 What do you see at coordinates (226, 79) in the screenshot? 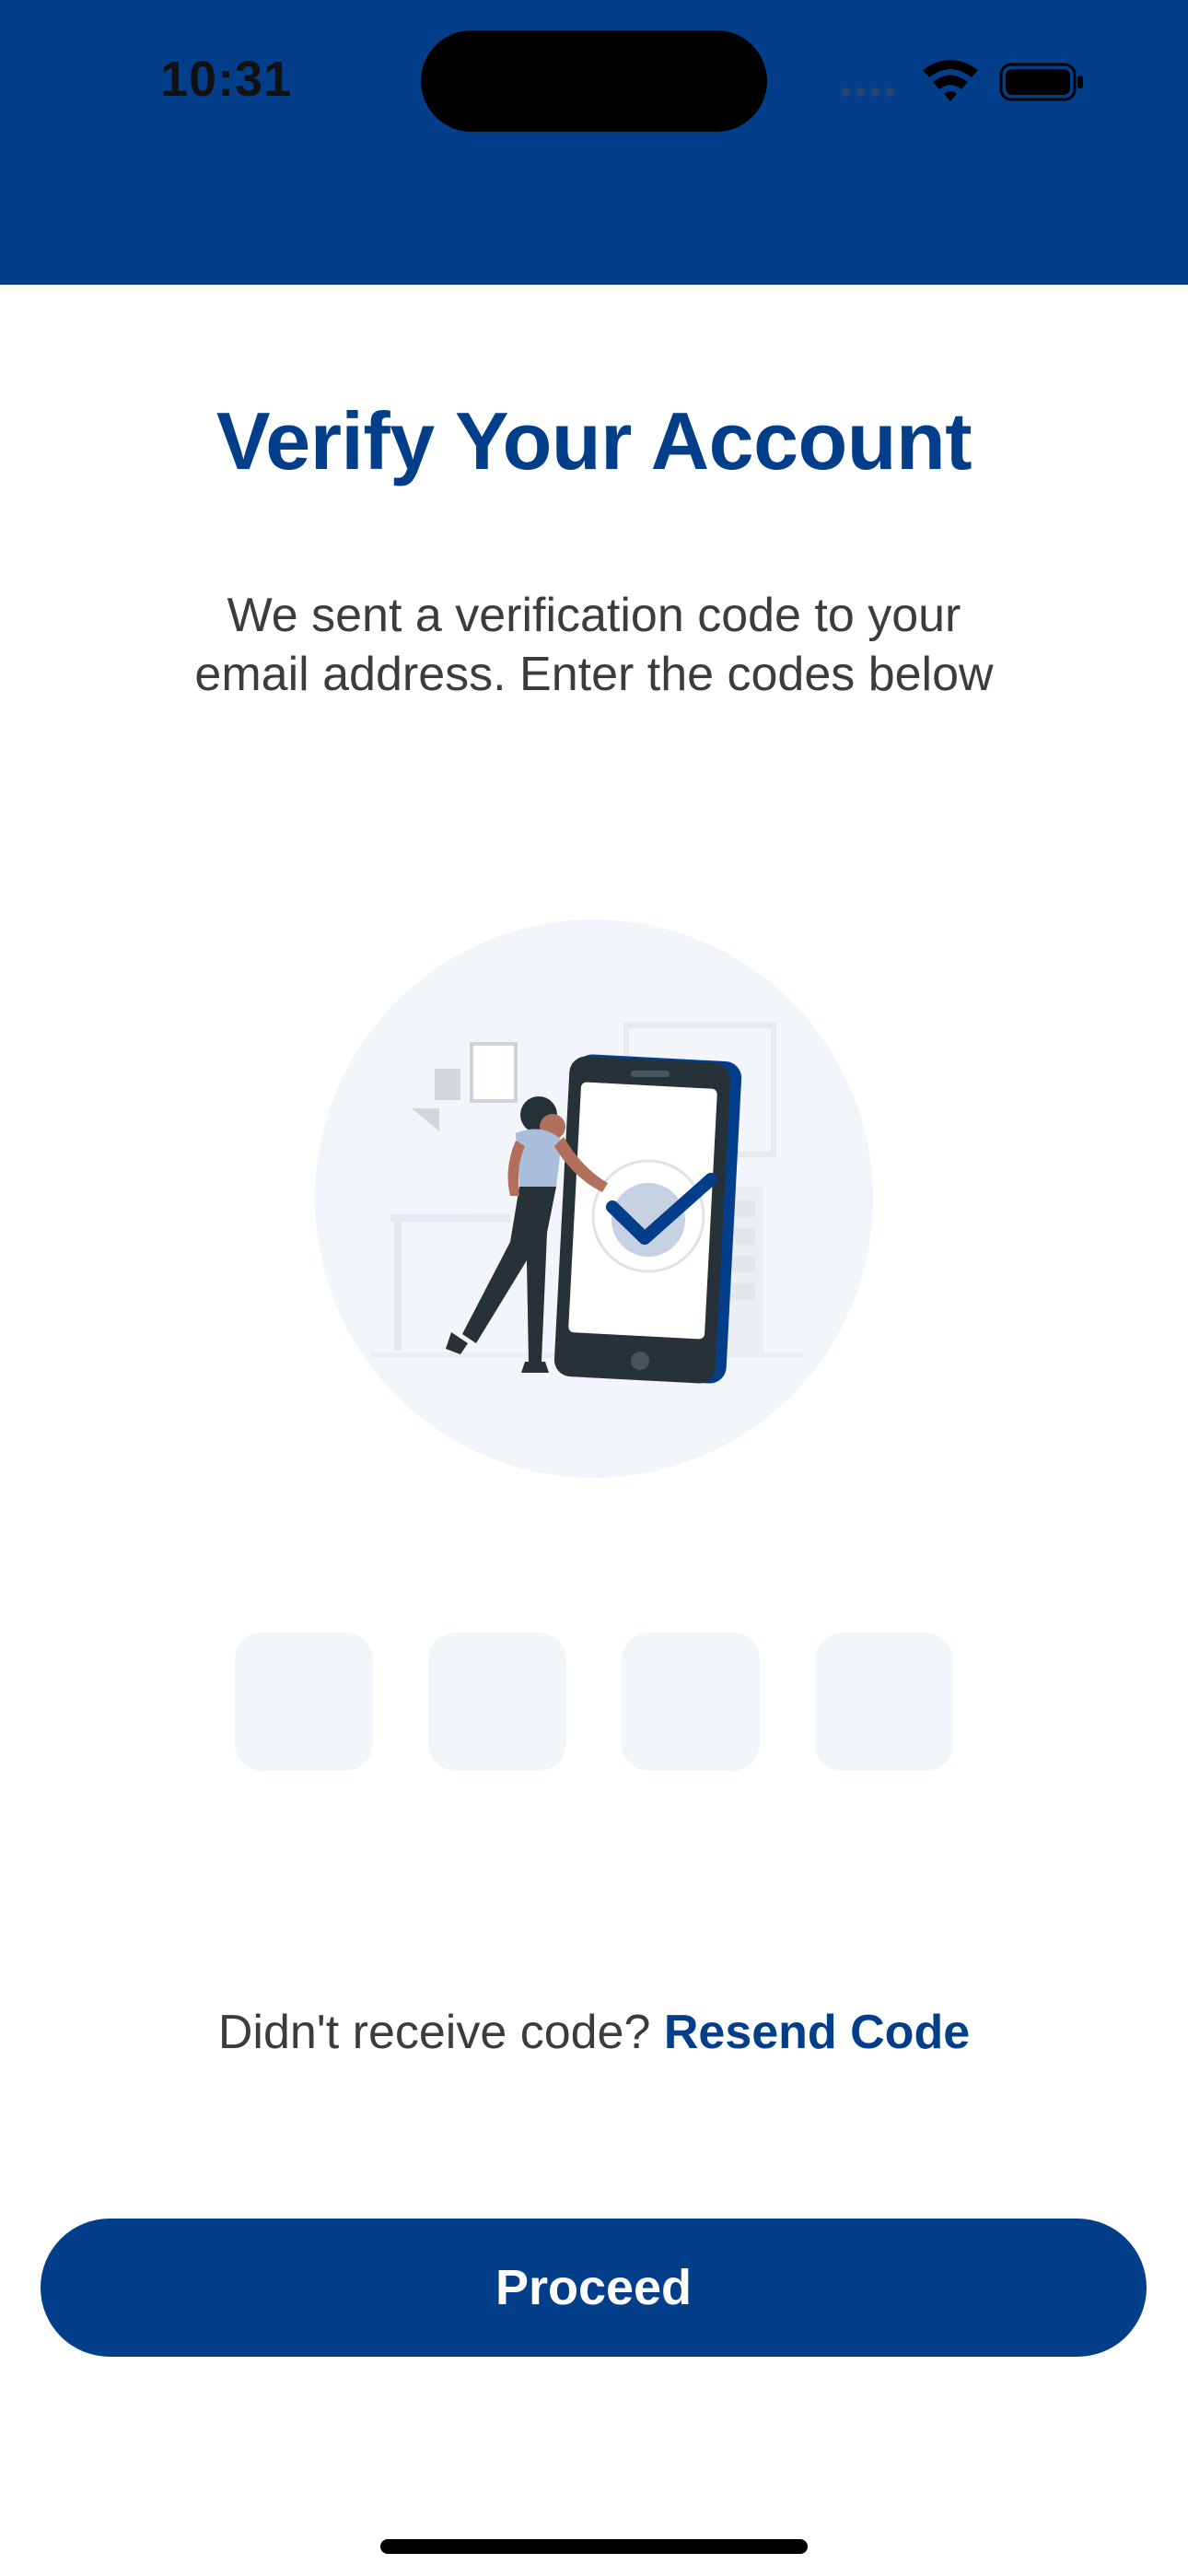
I see `status-time: 10:31` at bounding box center [226, 79].